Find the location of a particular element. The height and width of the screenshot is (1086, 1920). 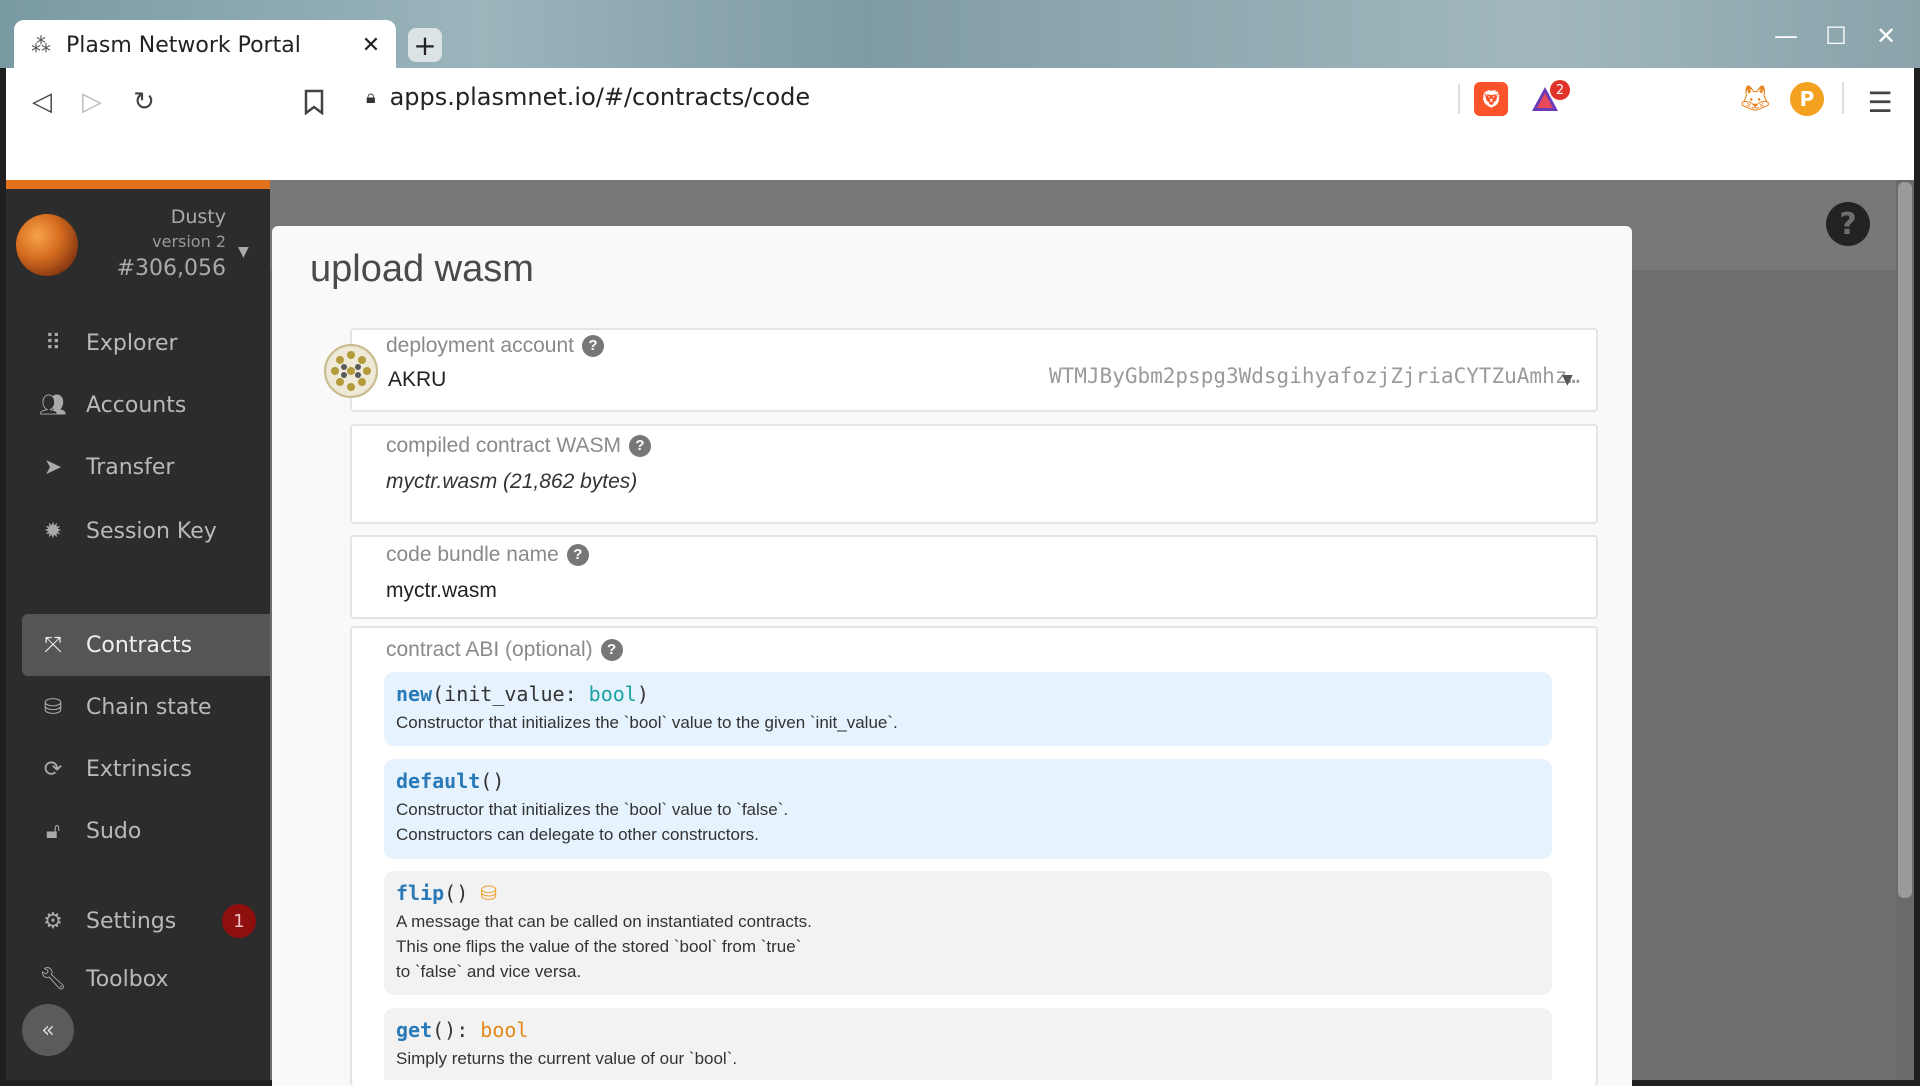

browser-tab: ⁂ Plasm Network Portal ✕ is located at coordinates (205, 45).